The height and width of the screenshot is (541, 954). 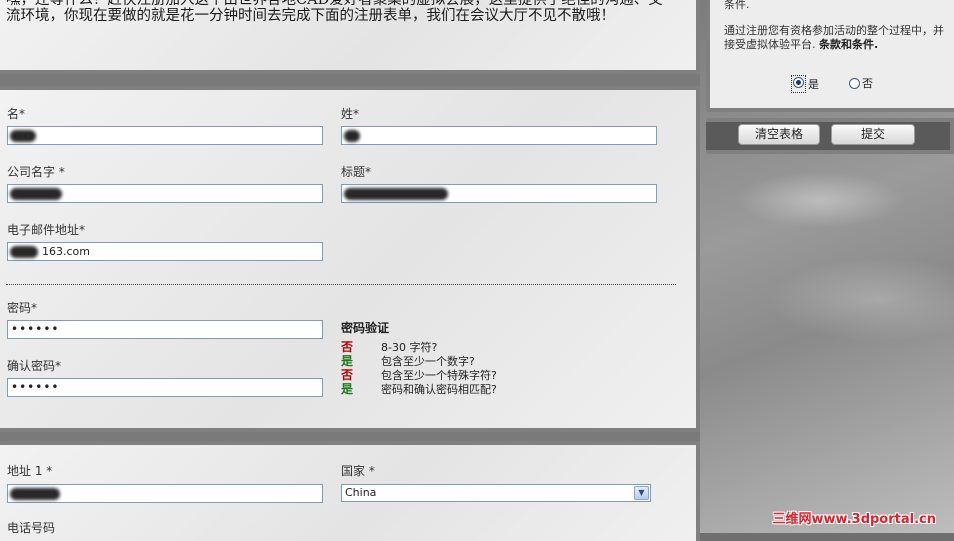 What do you see at coordinates (409, 347) in the screenshot?
I see `validation-rule-text: 8-30 字符?` at bounding box center [409, 347].